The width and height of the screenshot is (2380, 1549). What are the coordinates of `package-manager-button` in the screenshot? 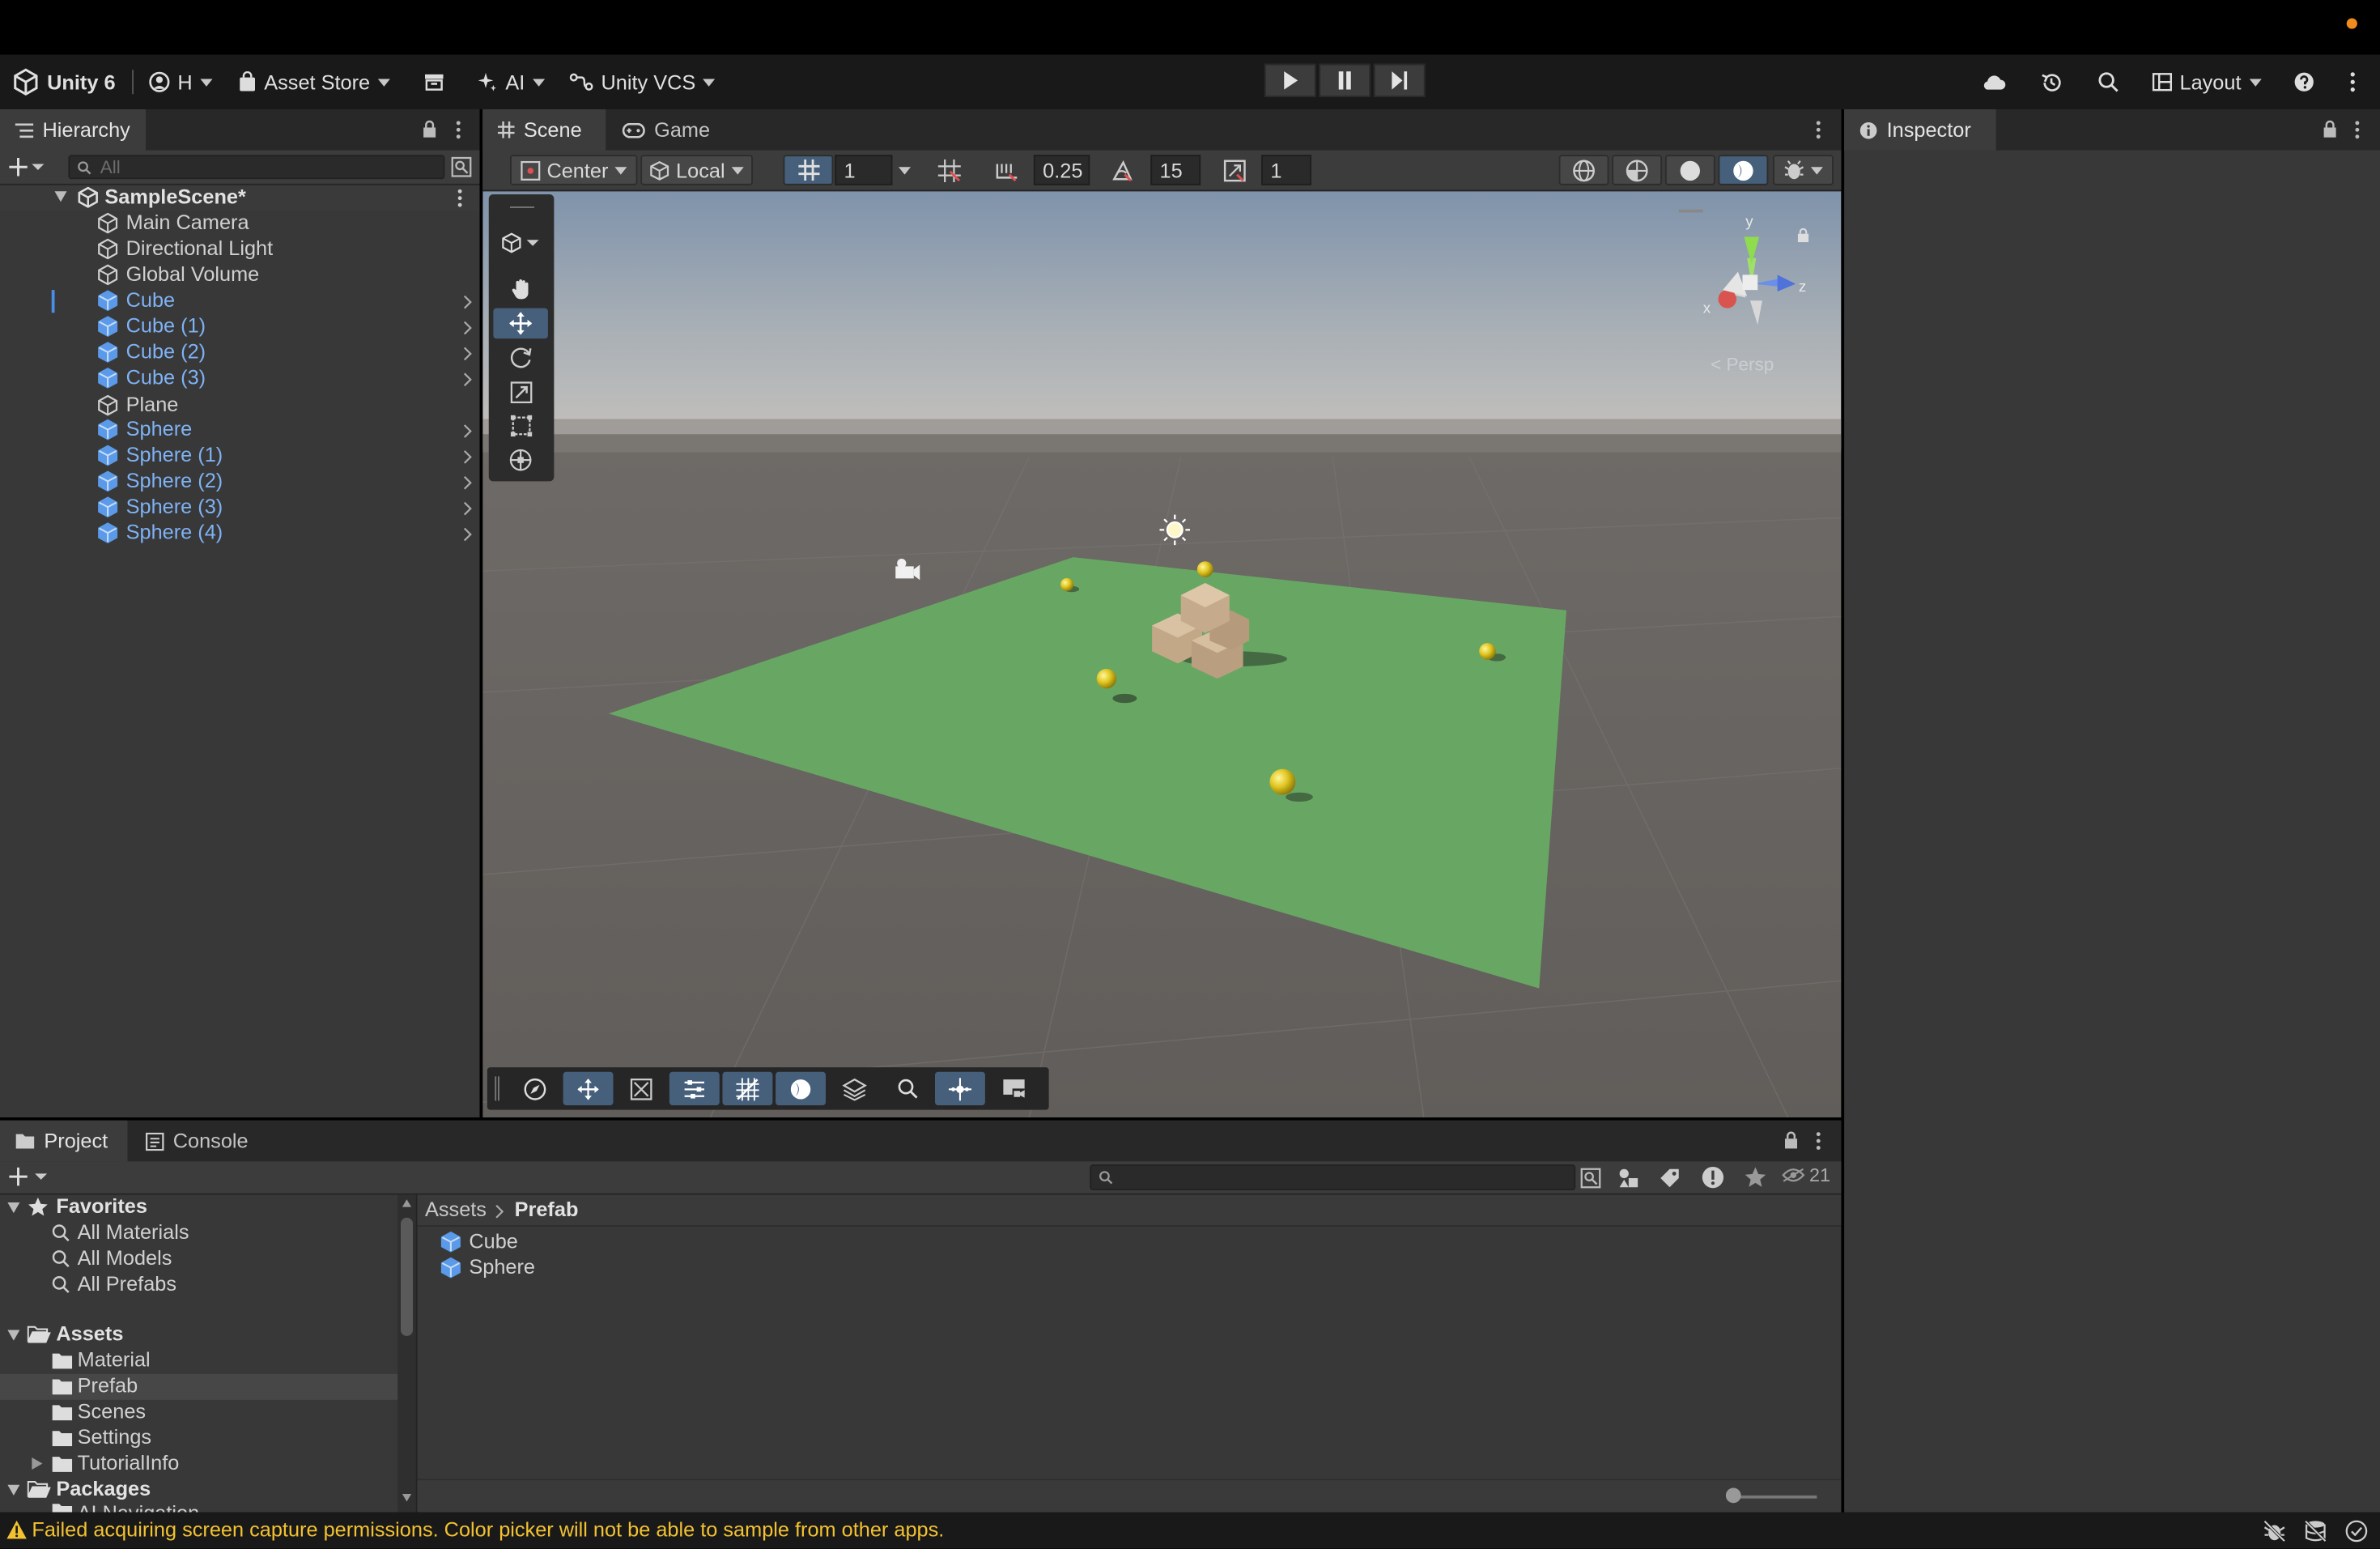 It's located at (433, 82).